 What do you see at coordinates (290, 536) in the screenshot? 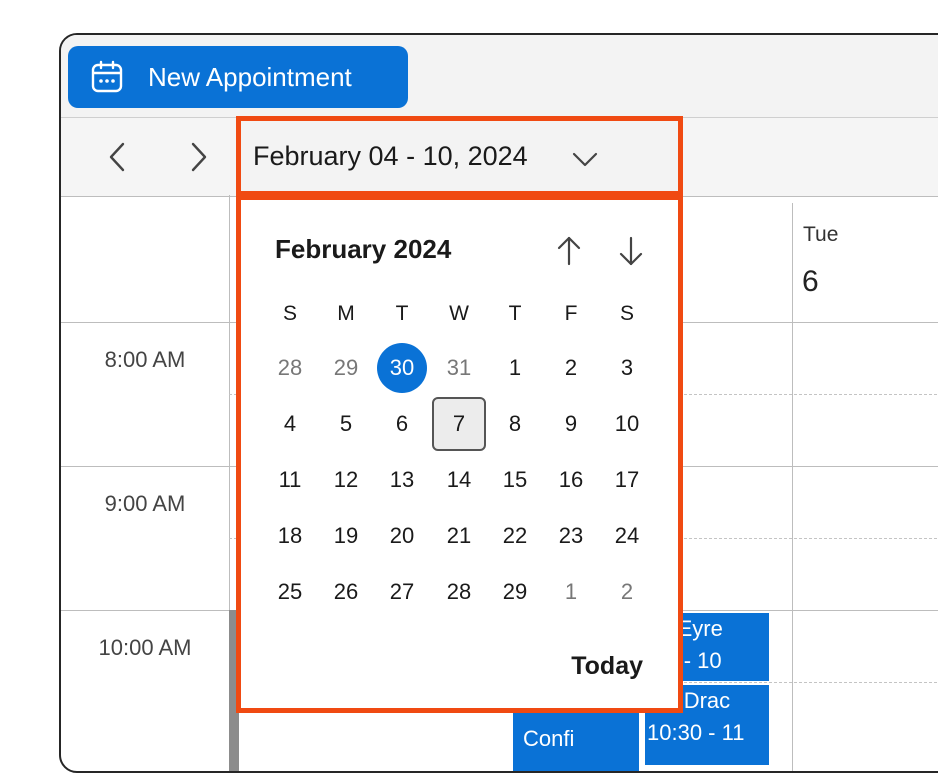
I see `calendar-day: 18` at bounding box center [290, 536].